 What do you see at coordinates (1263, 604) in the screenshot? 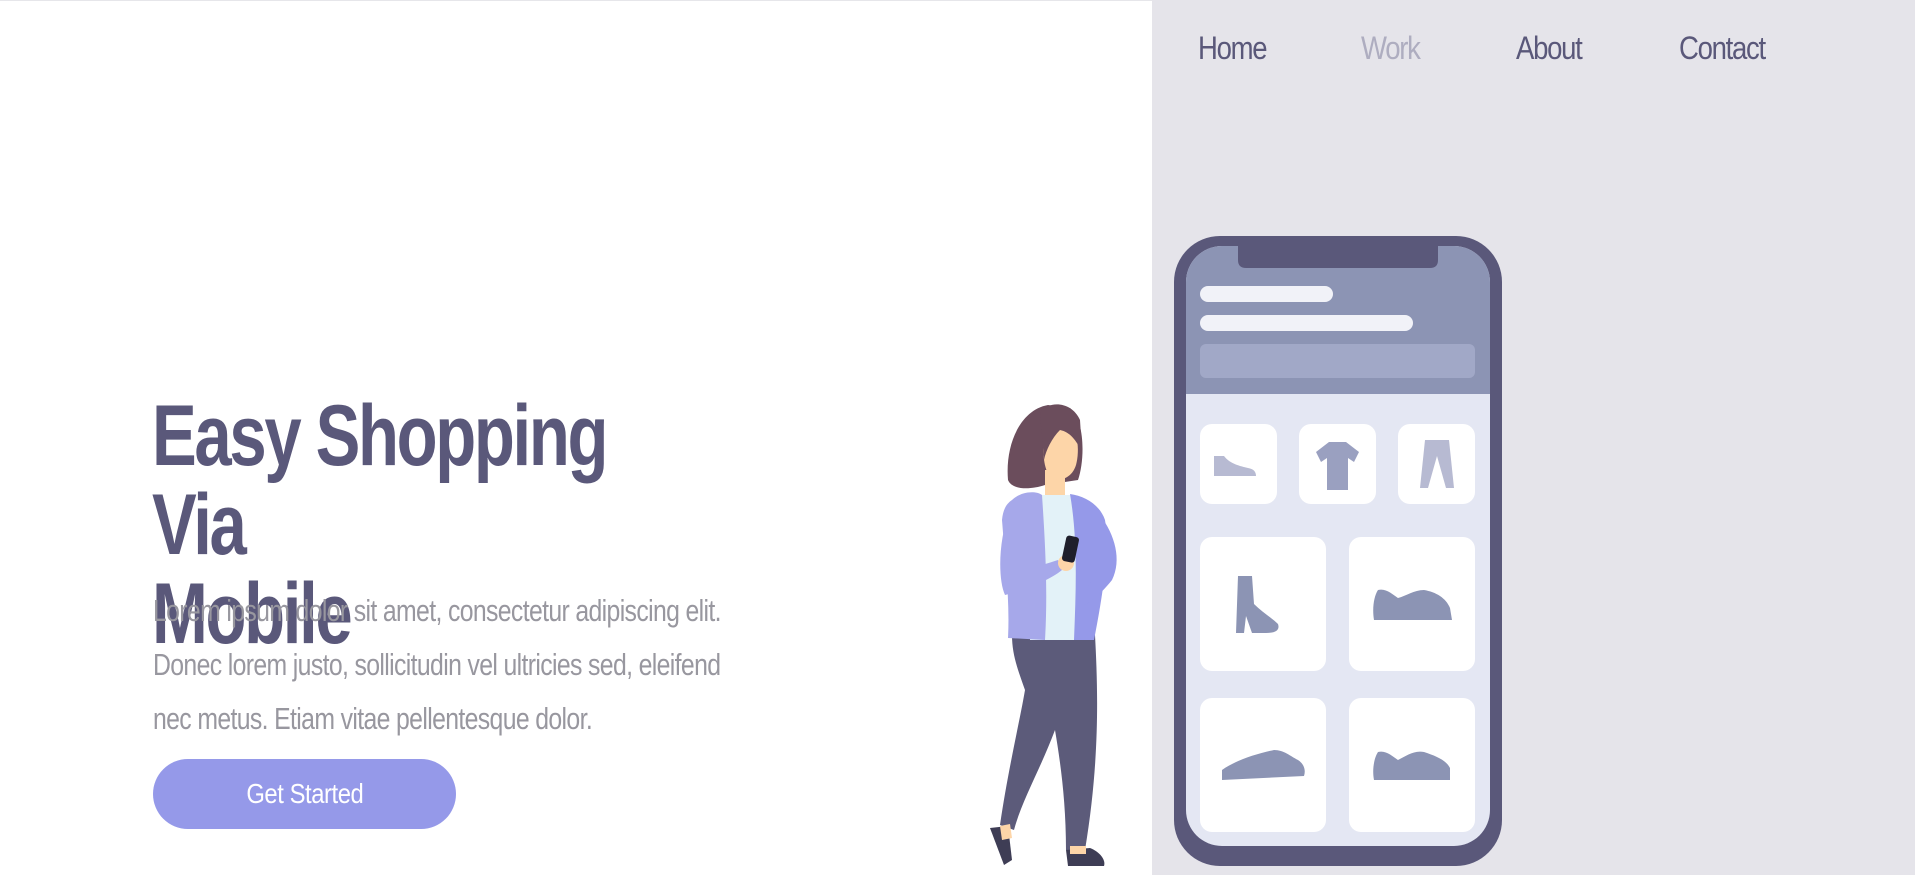
I see `product-tile-ankle-boot` at bounding box center [1263, 604].